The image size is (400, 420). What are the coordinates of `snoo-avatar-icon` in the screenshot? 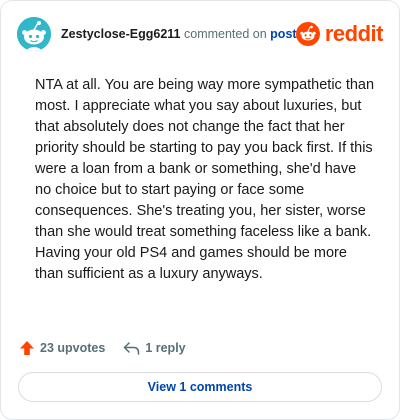 It's located at (34, 34).